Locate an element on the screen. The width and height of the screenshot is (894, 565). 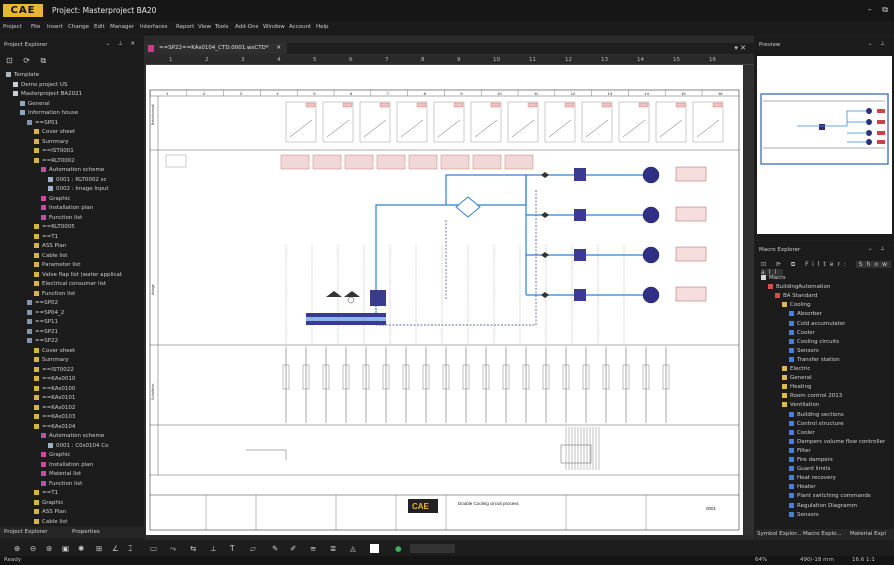
layer-select is located at coordinates (432, 548).